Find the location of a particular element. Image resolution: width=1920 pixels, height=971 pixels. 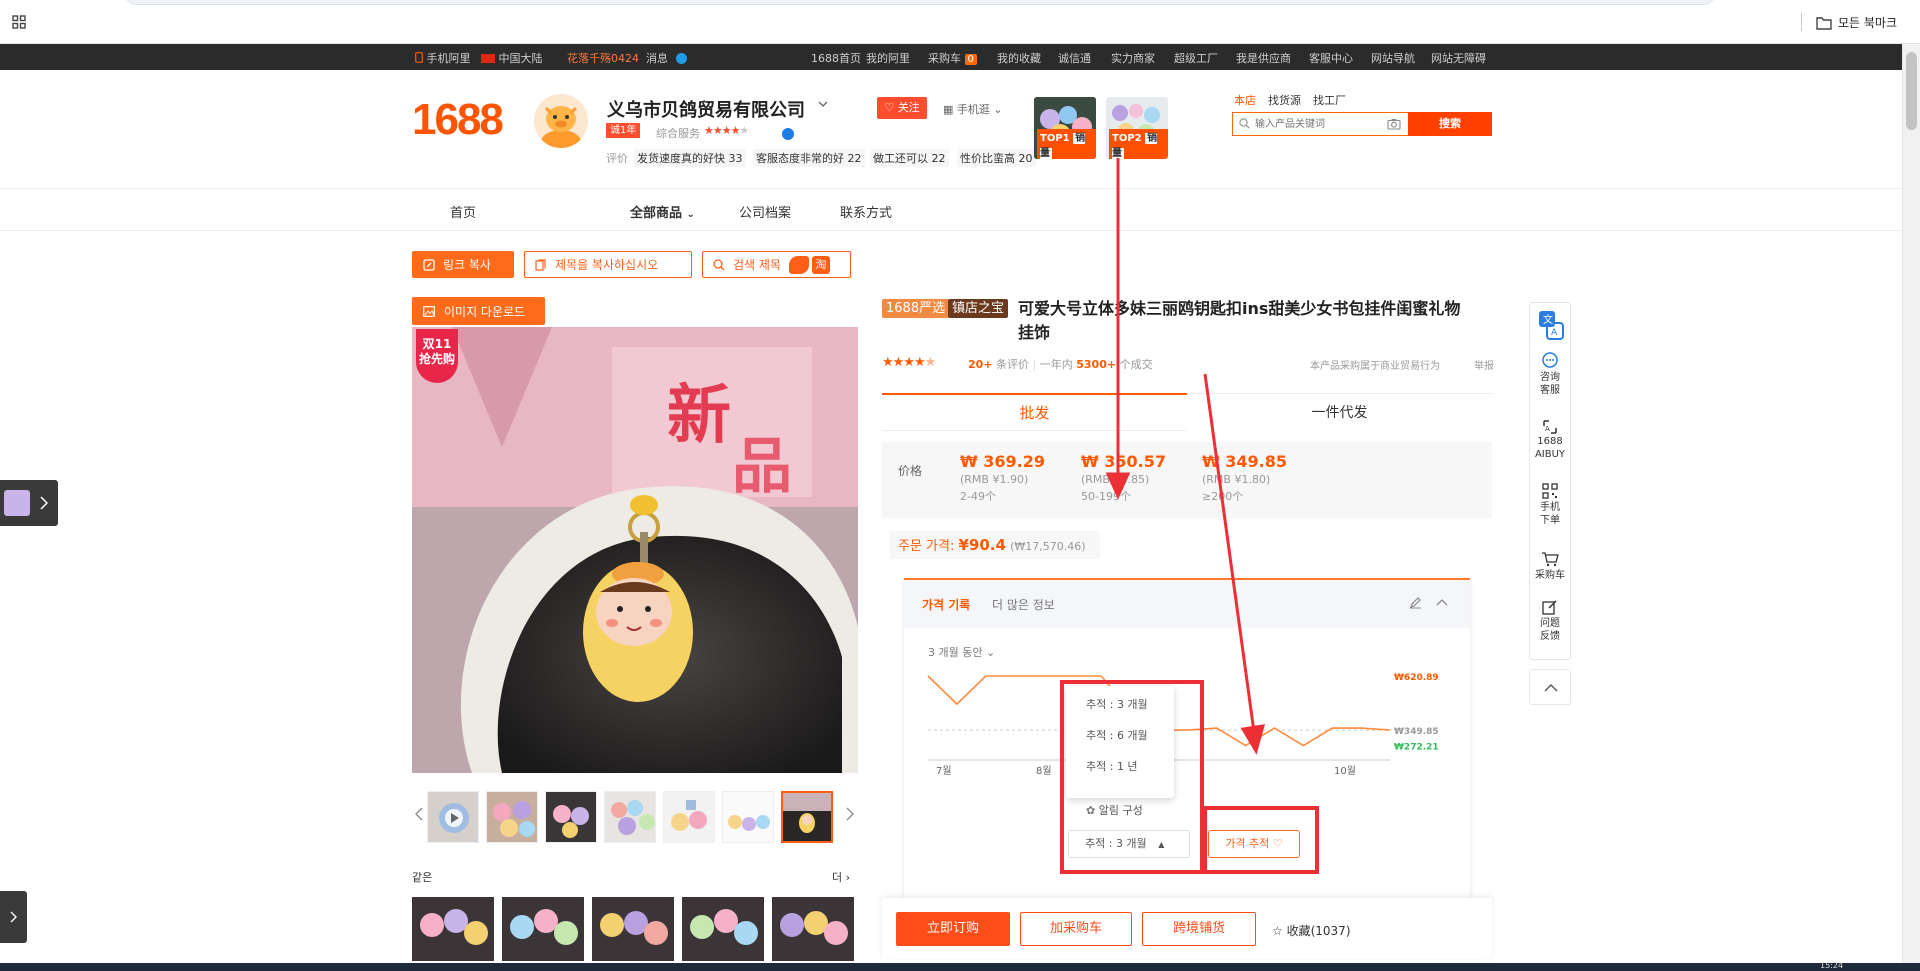

camera-icon is located at coordinates (1394, 124).